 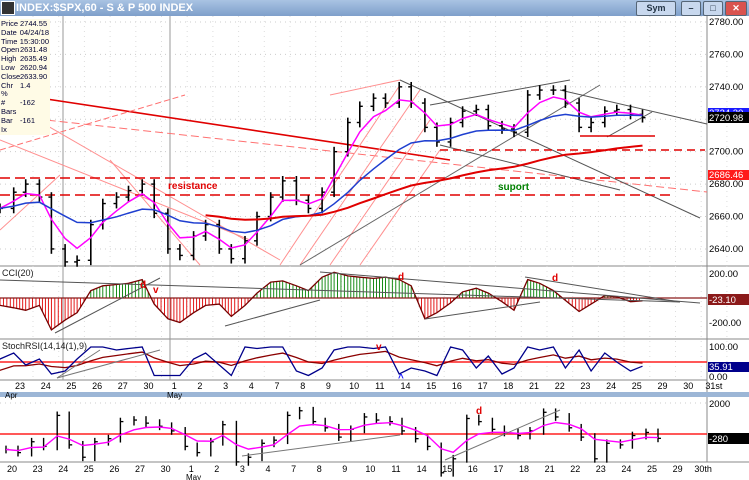 What do you see at coordinates (44, 346) in the screenshot?
I see `stochrsi-title: StochRSI(14,14(1),9)` at bounding box center [44, 346].